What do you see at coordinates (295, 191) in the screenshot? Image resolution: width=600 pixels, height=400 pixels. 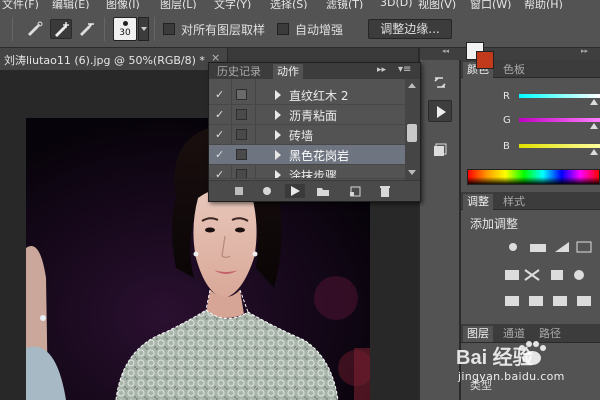 I see `play-icon` at bounding box center [295, 191].